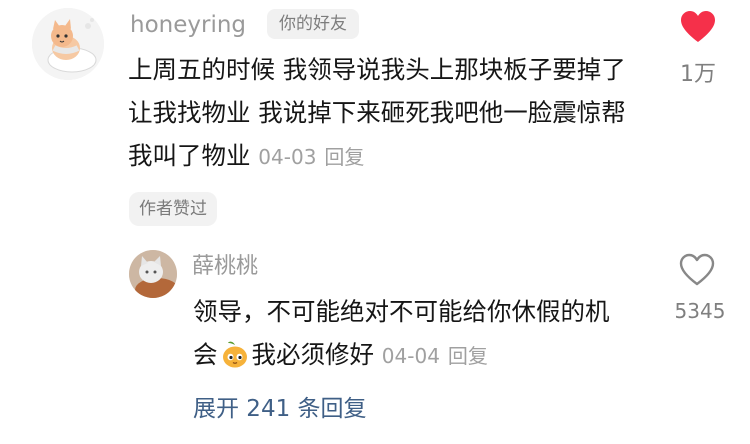 This screenshot has height=444, width=750. I want to click on reply-meta: 04-04 回复, so click(435, 356).